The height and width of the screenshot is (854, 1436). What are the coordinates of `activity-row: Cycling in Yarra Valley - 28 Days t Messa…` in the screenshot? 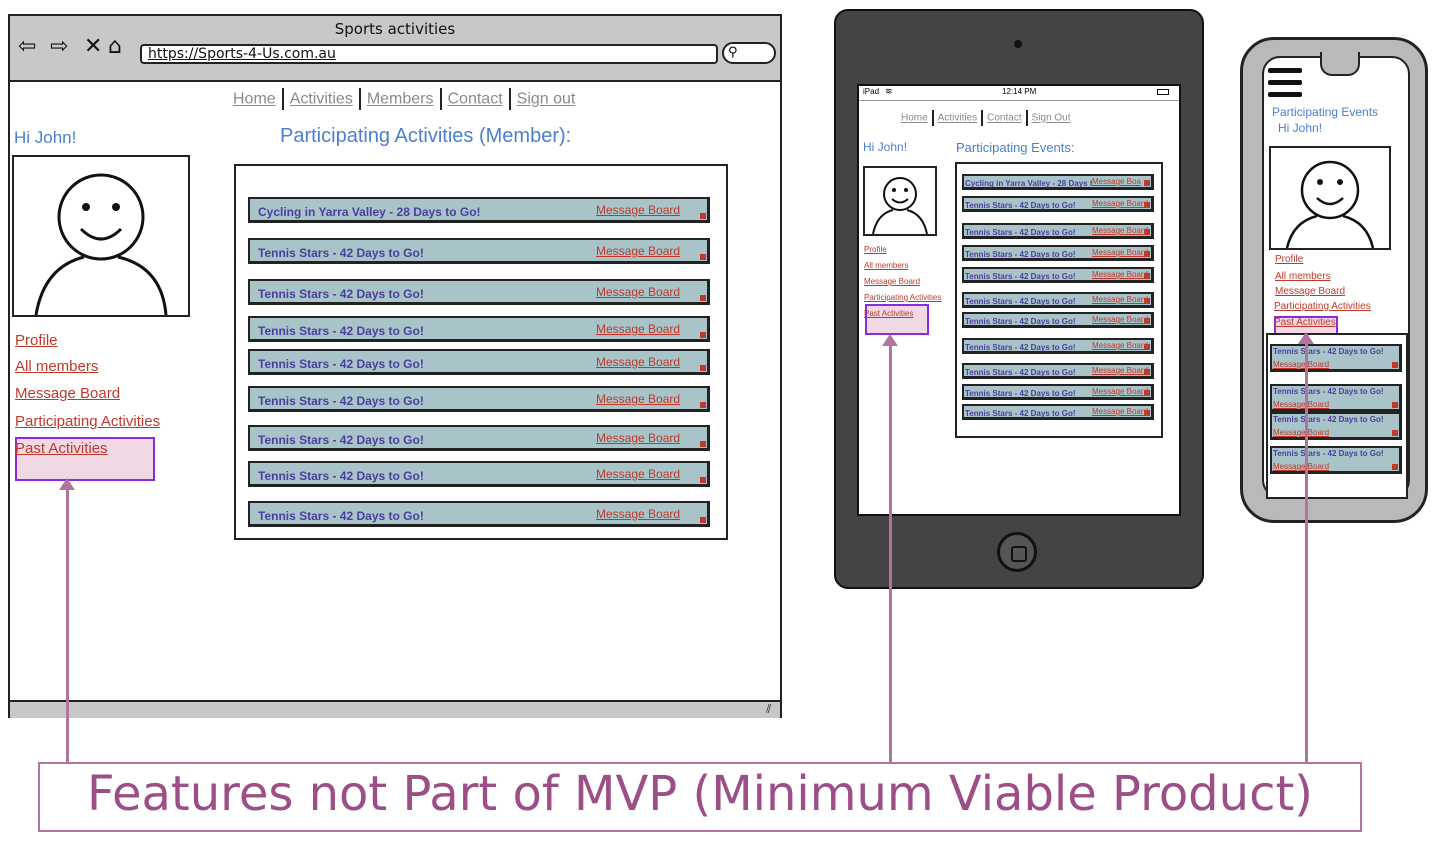 It's located at (1058, 182).